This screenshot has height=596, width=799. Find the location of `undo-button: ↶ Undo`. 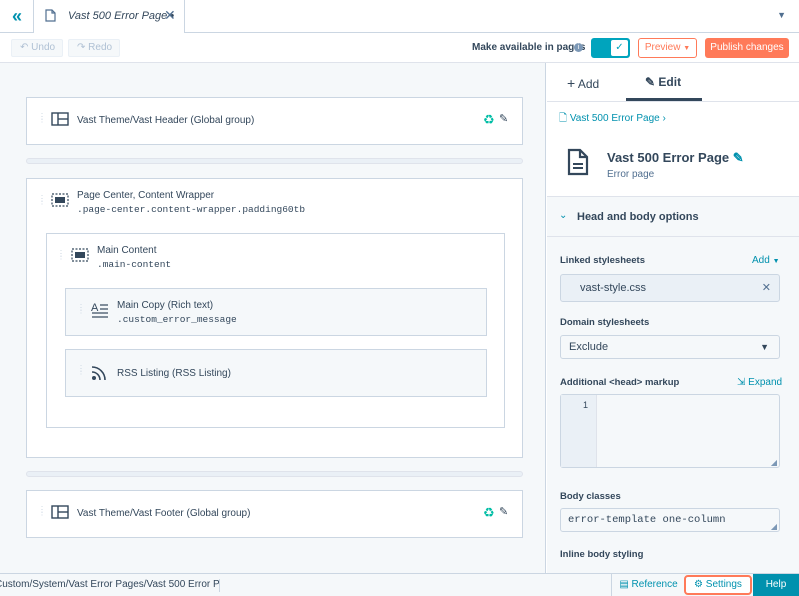

undo-button: ↶ Undo is located at coordinates (37, 48).